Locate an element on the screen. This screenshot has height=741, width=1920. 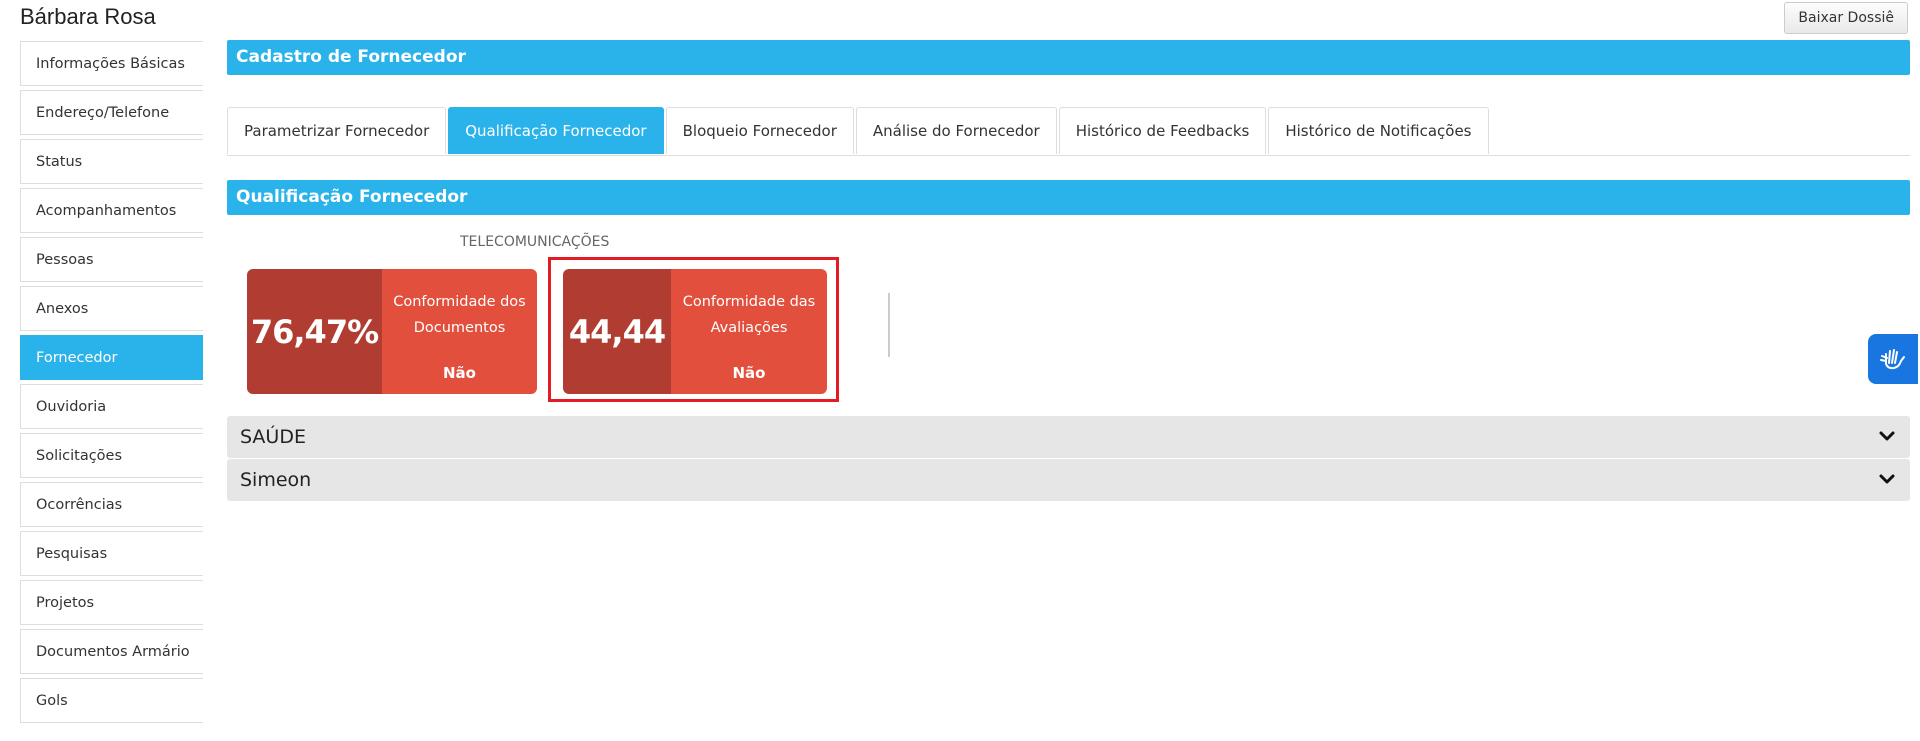
metric-info: Conformidade das Avaliações Não is located at coordinates (749, 331).